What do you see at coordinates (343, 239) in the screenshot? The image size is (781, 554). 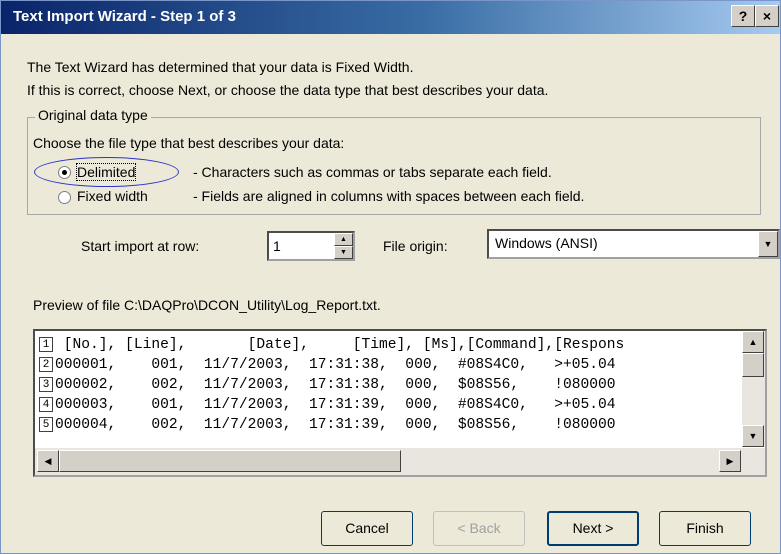 I see `spin-up-icon: ▲` at bounding box center [343, 239].